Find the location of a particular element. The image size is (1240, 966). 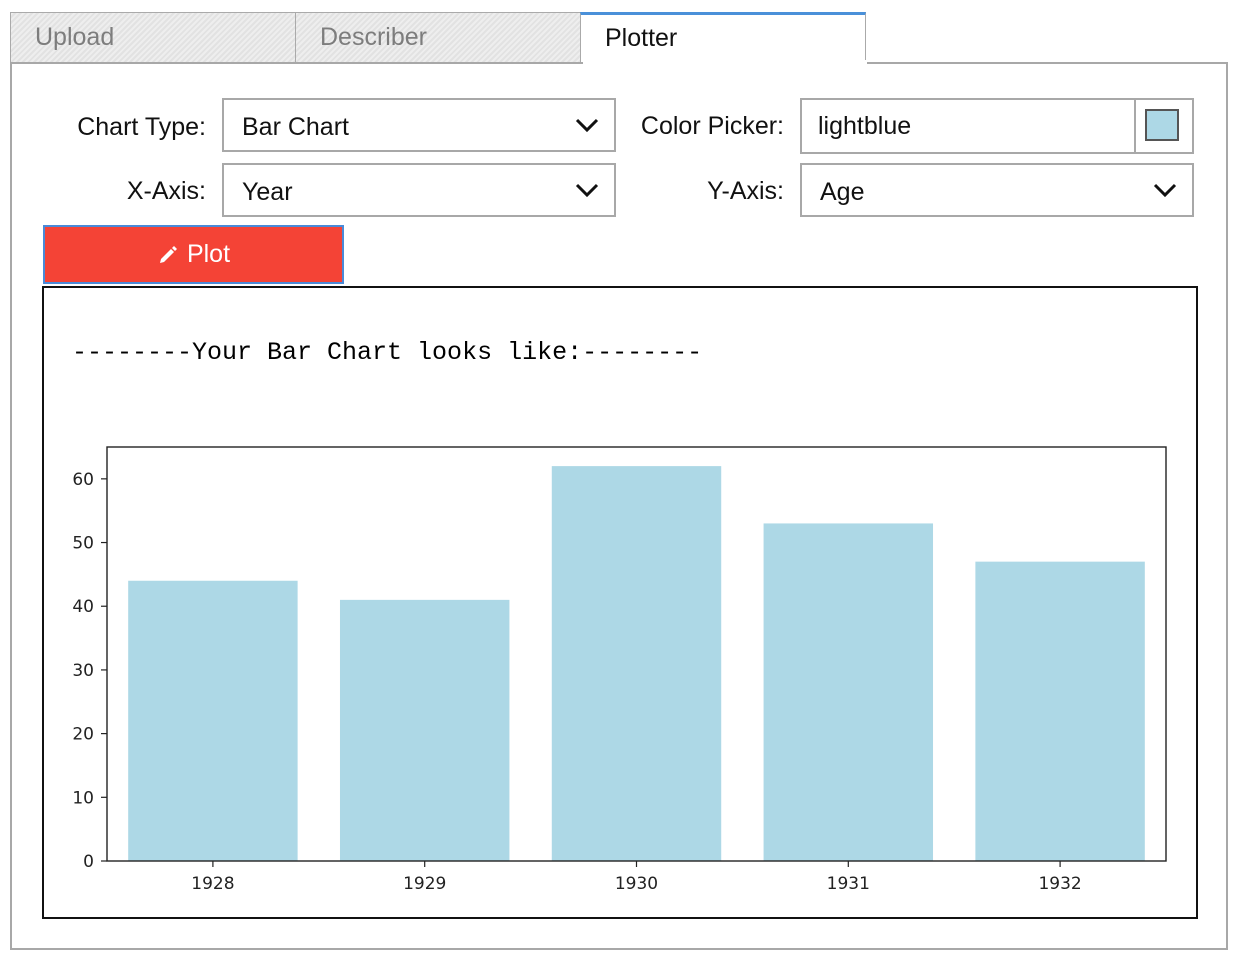

x-tick-label: 1932 is located at coordinates (1059, 884).